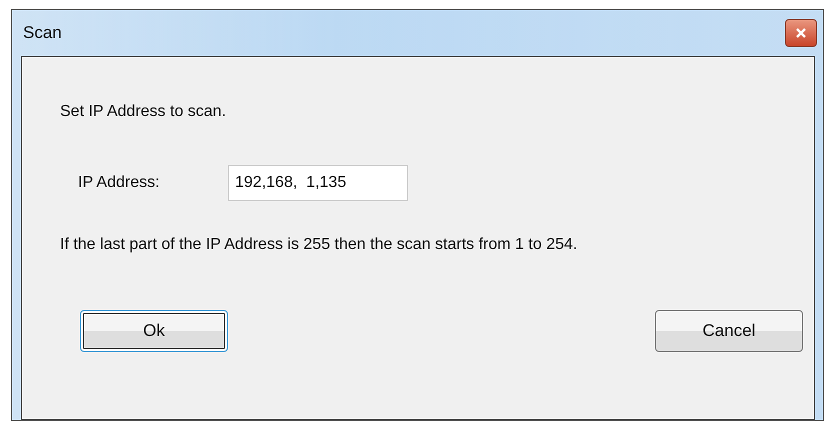  Describe the element at coordinates (318, 183) in the screenshot. I see `ip-address-field: 192,168, 1,135` at that location.